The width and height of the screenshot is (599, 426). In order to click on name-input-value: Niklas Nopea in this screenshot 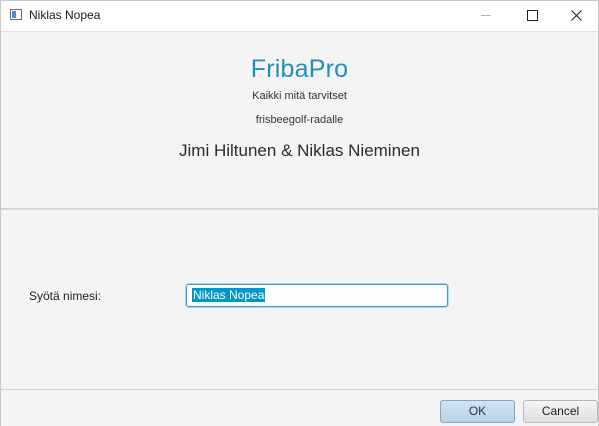, I will do `click(229, 295)`.